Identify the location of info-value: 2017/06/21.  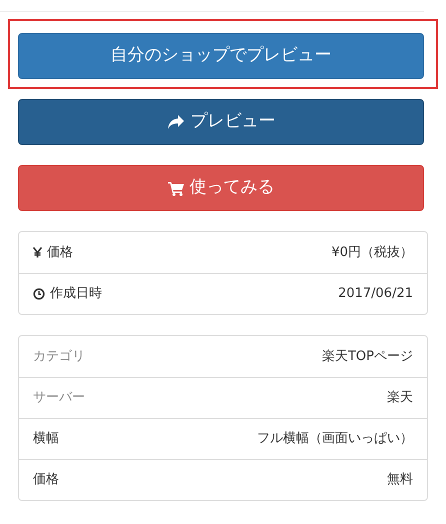
(375, 294).